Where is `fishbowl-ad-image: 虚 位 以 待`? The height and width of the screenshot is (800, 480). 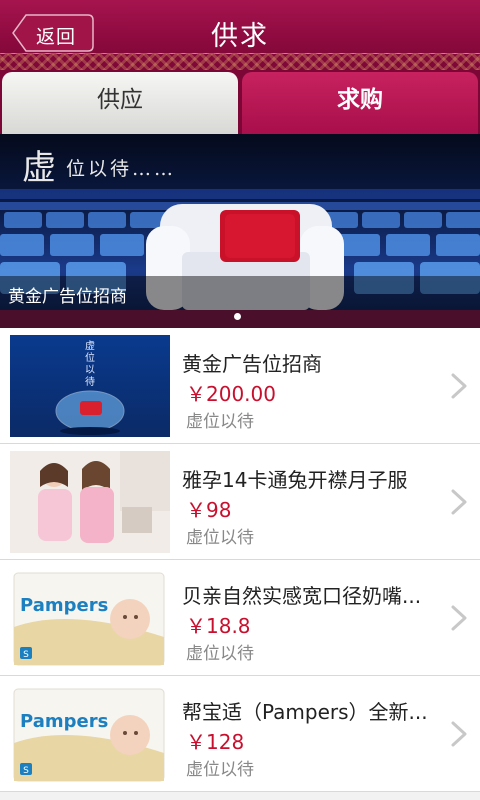 fishbowl-ad-image: 虚 位 以 待 is located at coordinates (90, 386).